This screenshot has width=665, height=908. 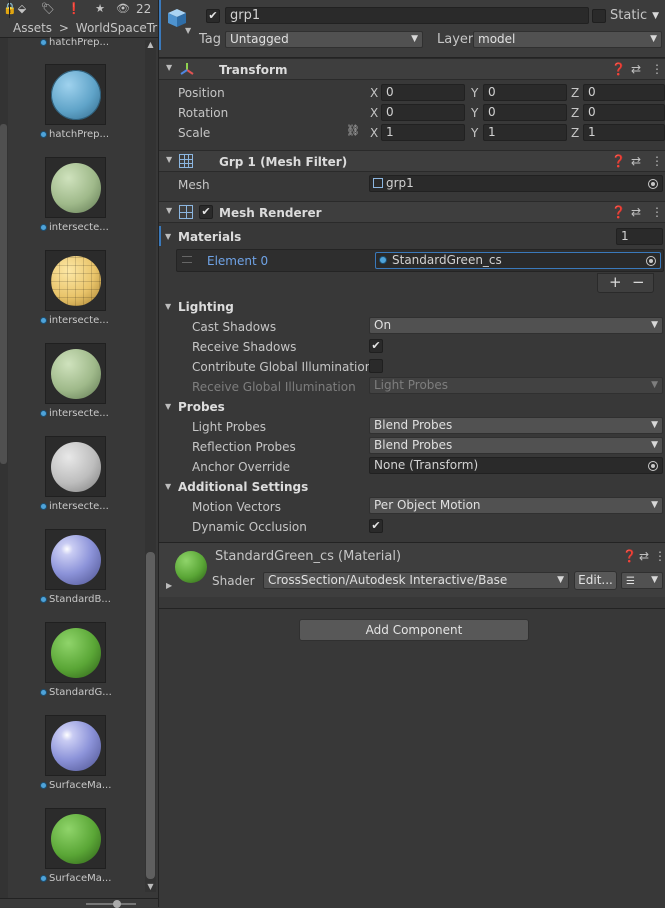 What do you see at coordinates (150, 715) in the screenshot?
I see `asset-scrollbar-thumb` at bounding box center [150, 715].